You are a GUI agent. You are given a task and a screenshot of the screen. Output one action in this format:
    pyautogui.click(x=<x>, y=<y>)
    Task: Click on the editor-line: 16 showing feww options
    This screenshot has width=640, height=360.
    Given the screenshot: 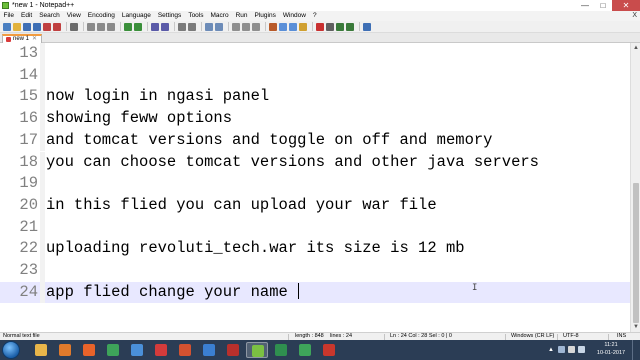 What is the action you would take?
    pyautogui.click(x=315, y=119)
    